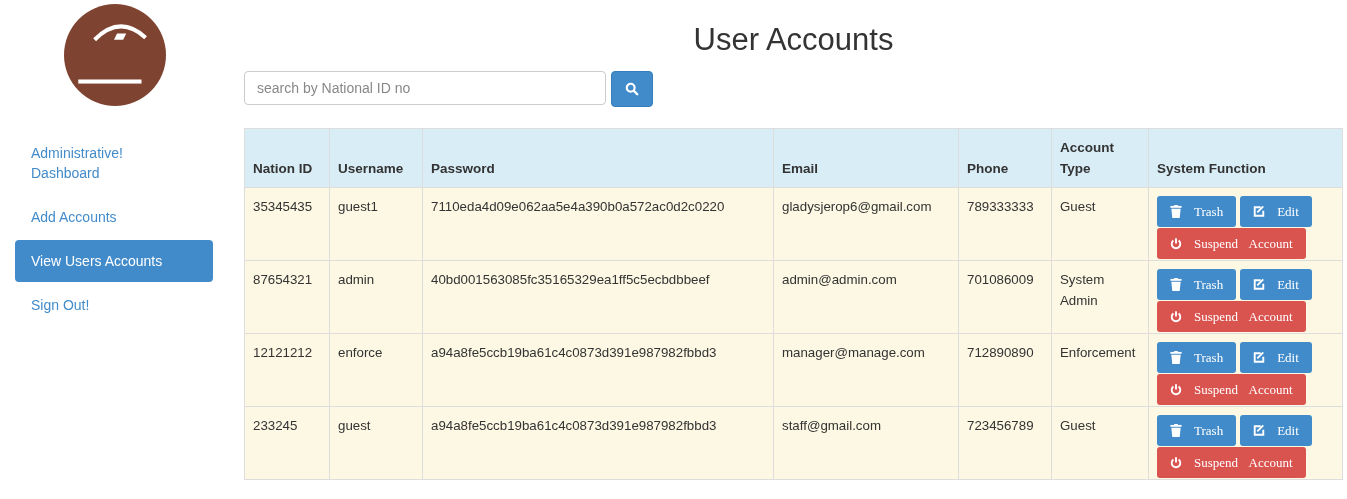  Describe the element at coordinates (114, 217) in the screenshot. I see `sidebar-item: Add Accounts` at that location.